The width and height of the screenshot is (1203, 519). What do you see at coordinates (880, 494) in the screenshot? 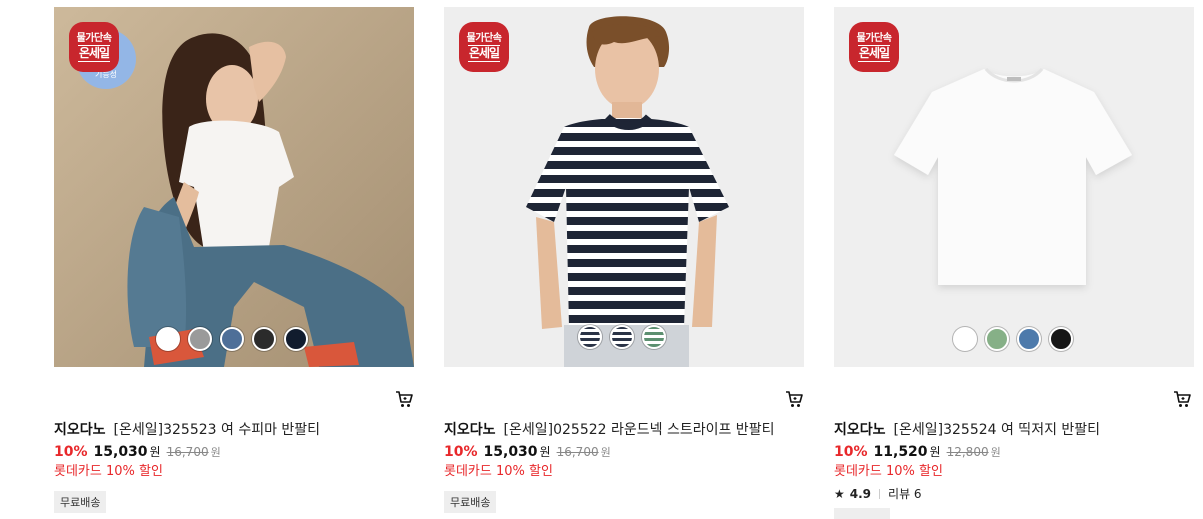
I see `divider` at bounding box center [880, 494].